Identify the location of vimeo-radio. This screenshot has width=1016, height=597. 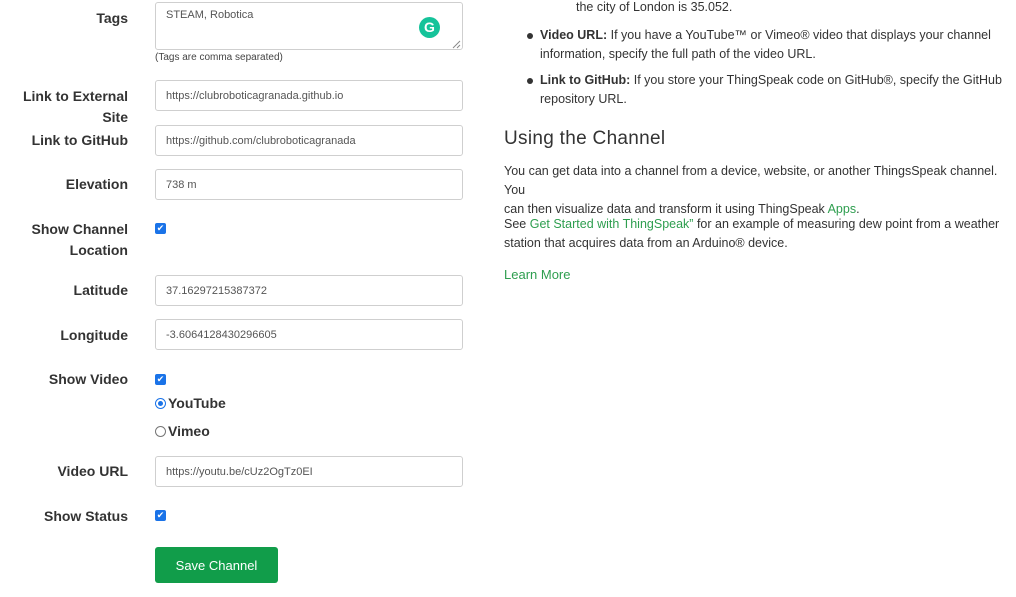
(160, 431).